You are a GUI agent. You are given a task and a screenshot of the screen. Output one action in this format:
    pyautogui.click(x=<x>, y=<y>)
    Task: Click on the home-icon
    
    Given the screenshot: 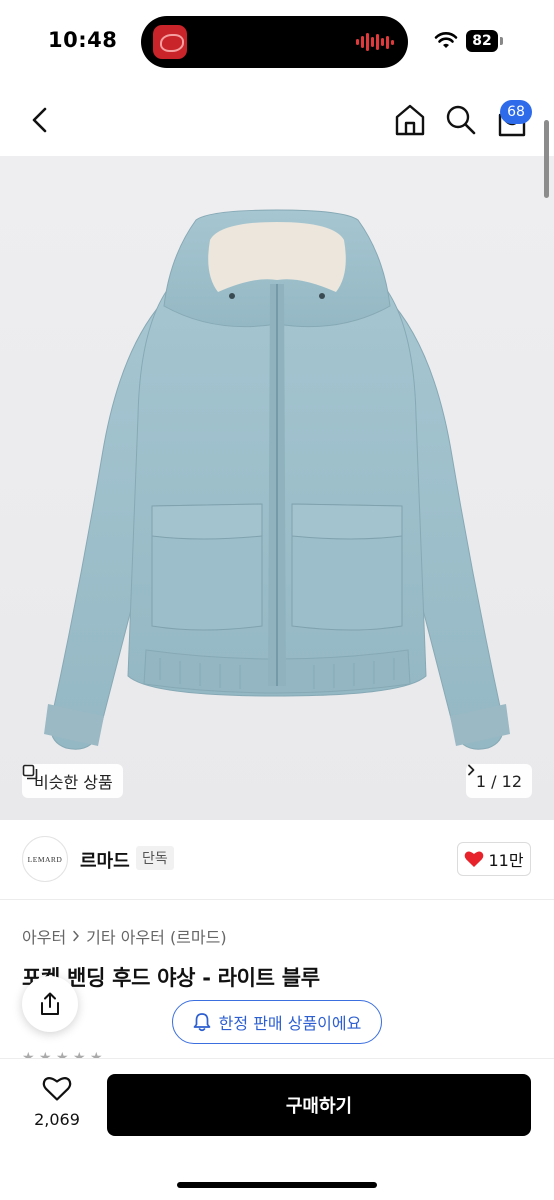 What is the action you would take?
    pyautogui.click(x=410, y=120)
    